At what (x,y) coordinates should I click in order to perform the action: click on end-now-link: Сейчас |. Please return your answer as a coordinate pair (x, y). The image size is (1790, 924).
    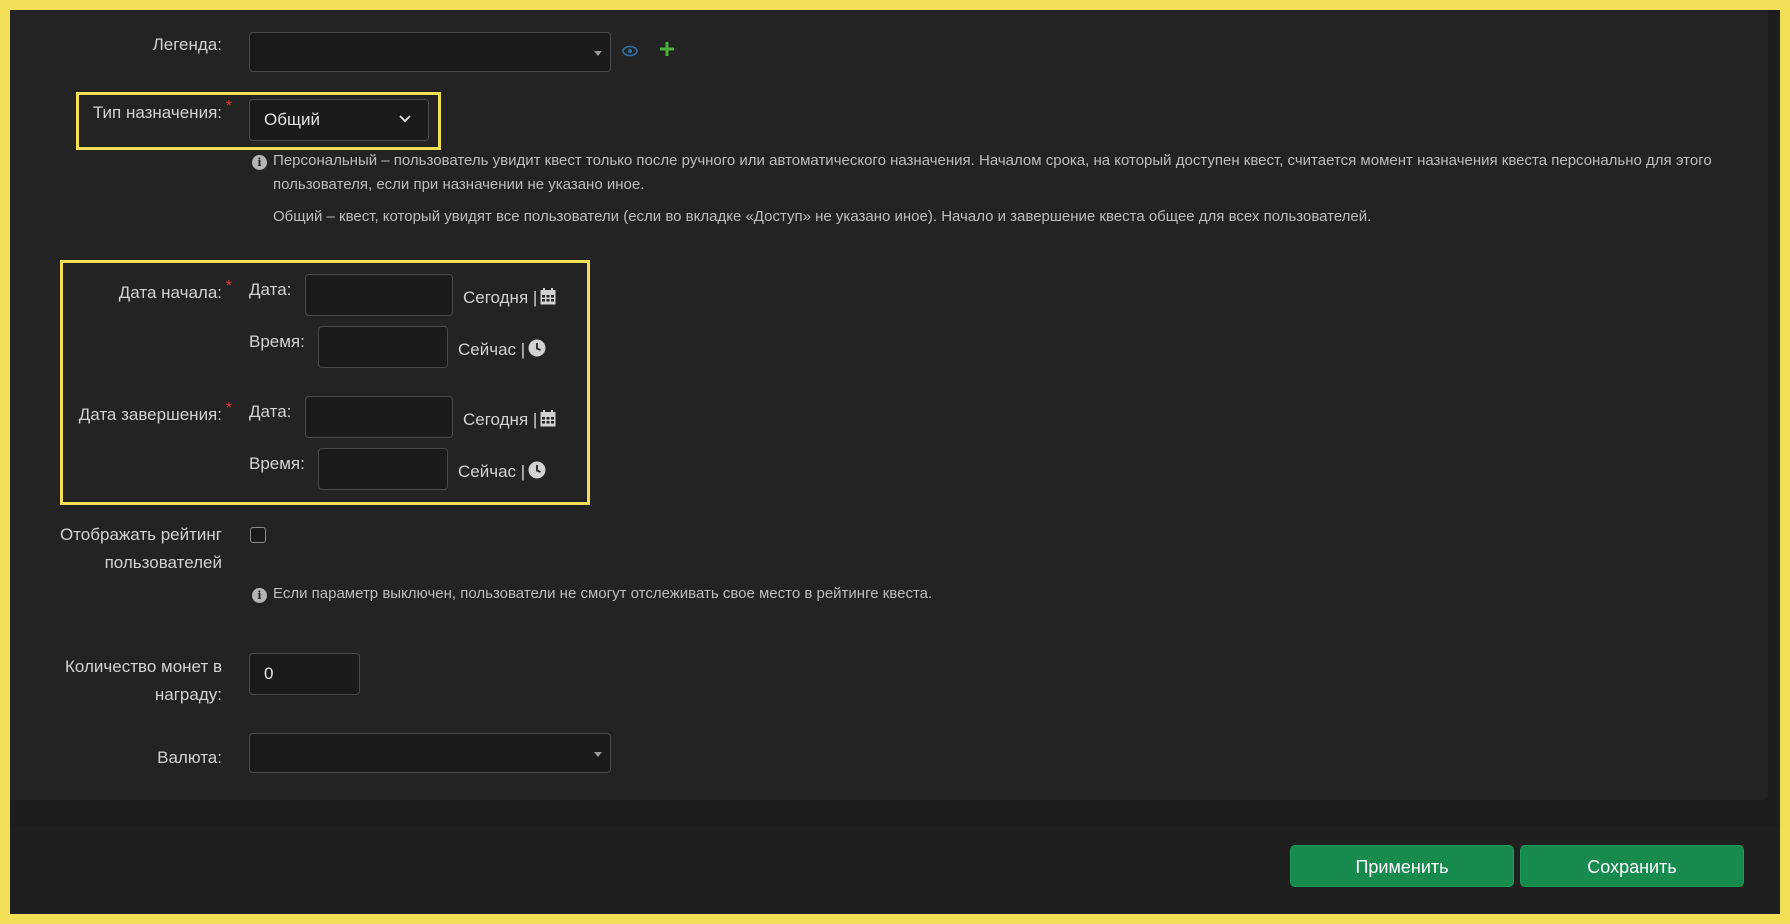
    Looking at the image, I should click on (491, 472).